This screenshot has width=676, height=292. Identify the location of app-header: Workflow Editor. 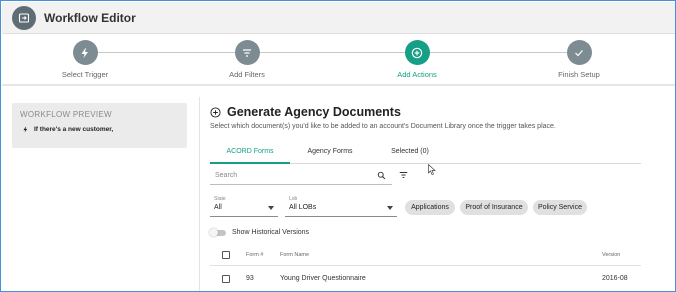
(338, 18).